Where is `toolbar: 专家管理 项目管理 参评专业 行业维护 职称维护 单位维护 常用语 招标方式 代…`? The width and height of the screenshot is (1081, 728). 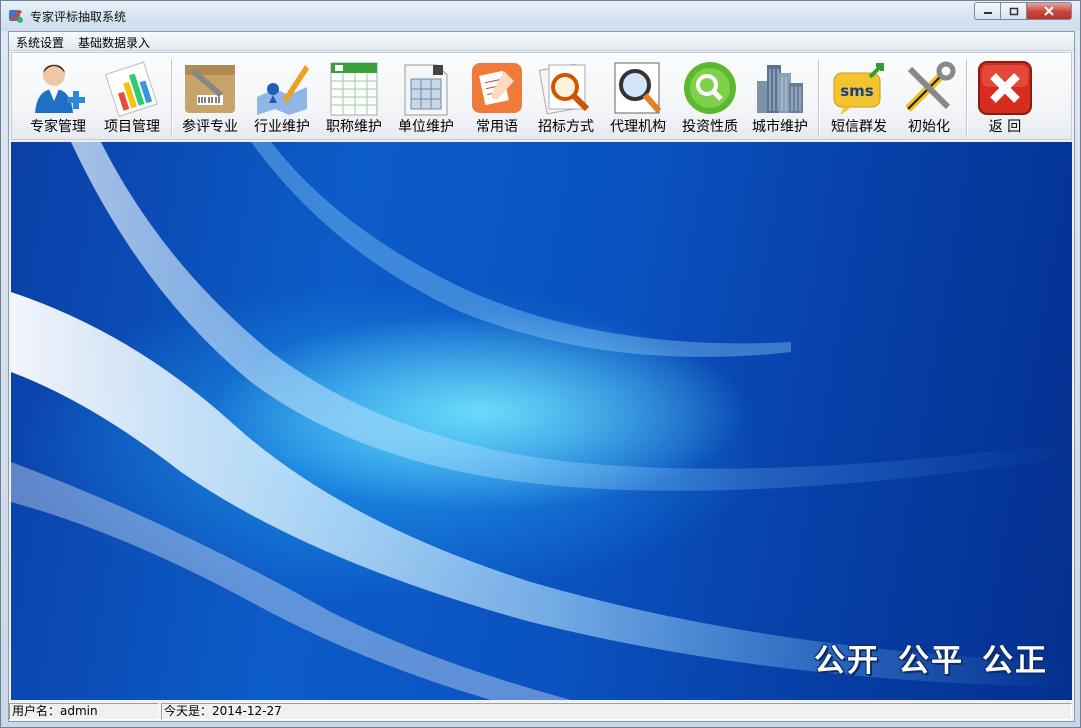 toolbar: 专家管理 项目管理 参评专业 行业维护 职称维护 单位维护 常用语 招标方式 代… is located at coordinates (541, 96).